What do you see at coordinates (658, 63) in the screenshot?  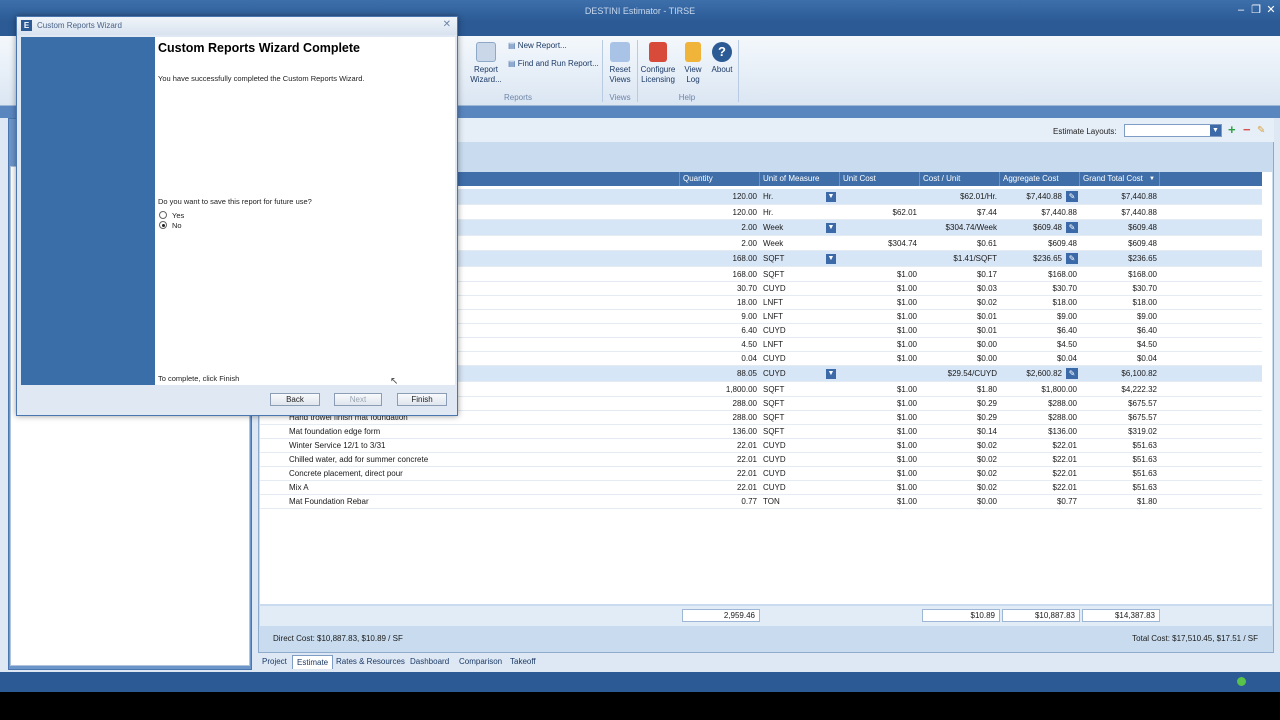 I see `configure-licensing-button: Configure Licensing` at bounding box center [658, 63].